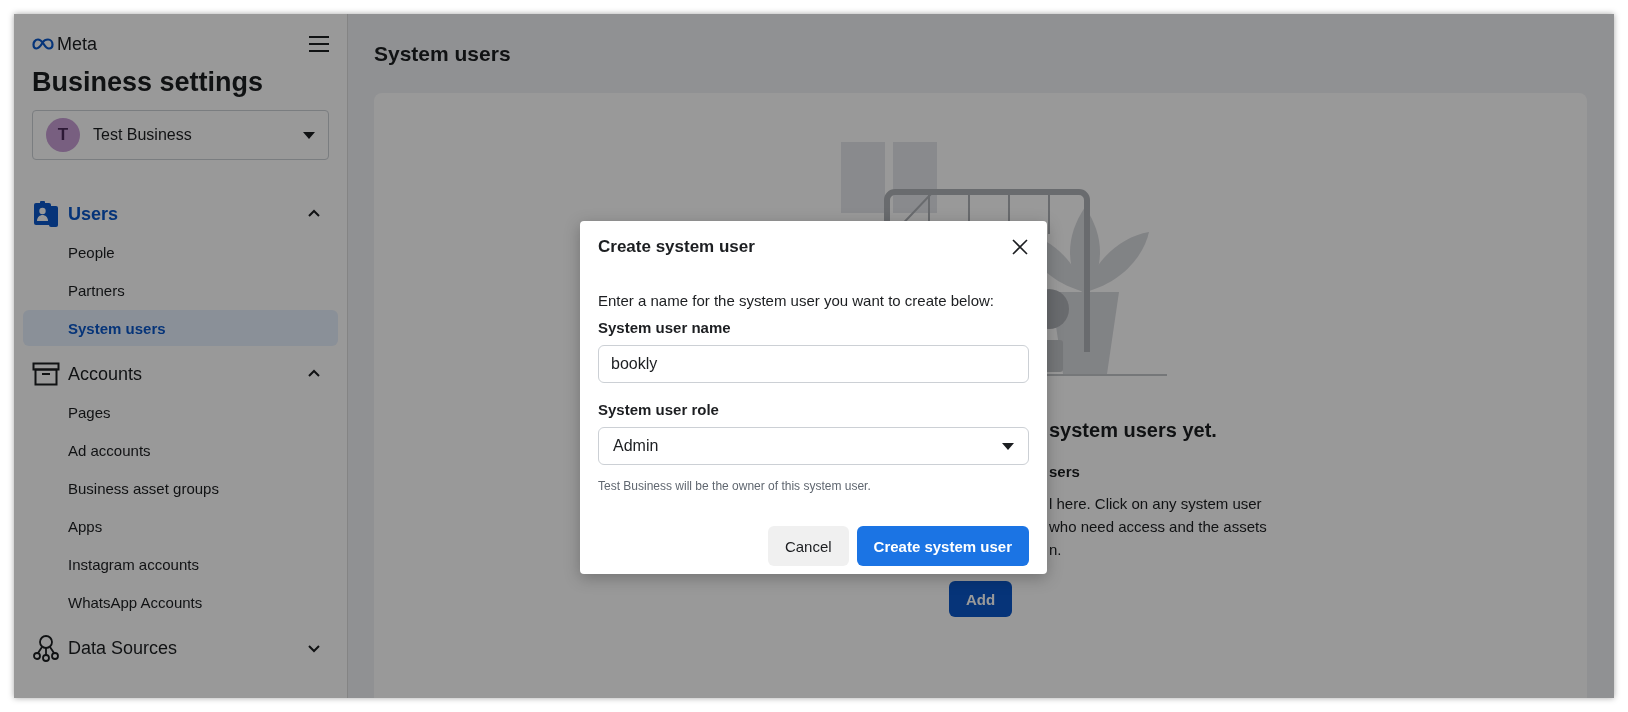 This screenshot has height=712, width=1628. Describe the element at coordinates (1133, 430) in the screenshot. I see `empty-state-heading: system users yet.` at that location.